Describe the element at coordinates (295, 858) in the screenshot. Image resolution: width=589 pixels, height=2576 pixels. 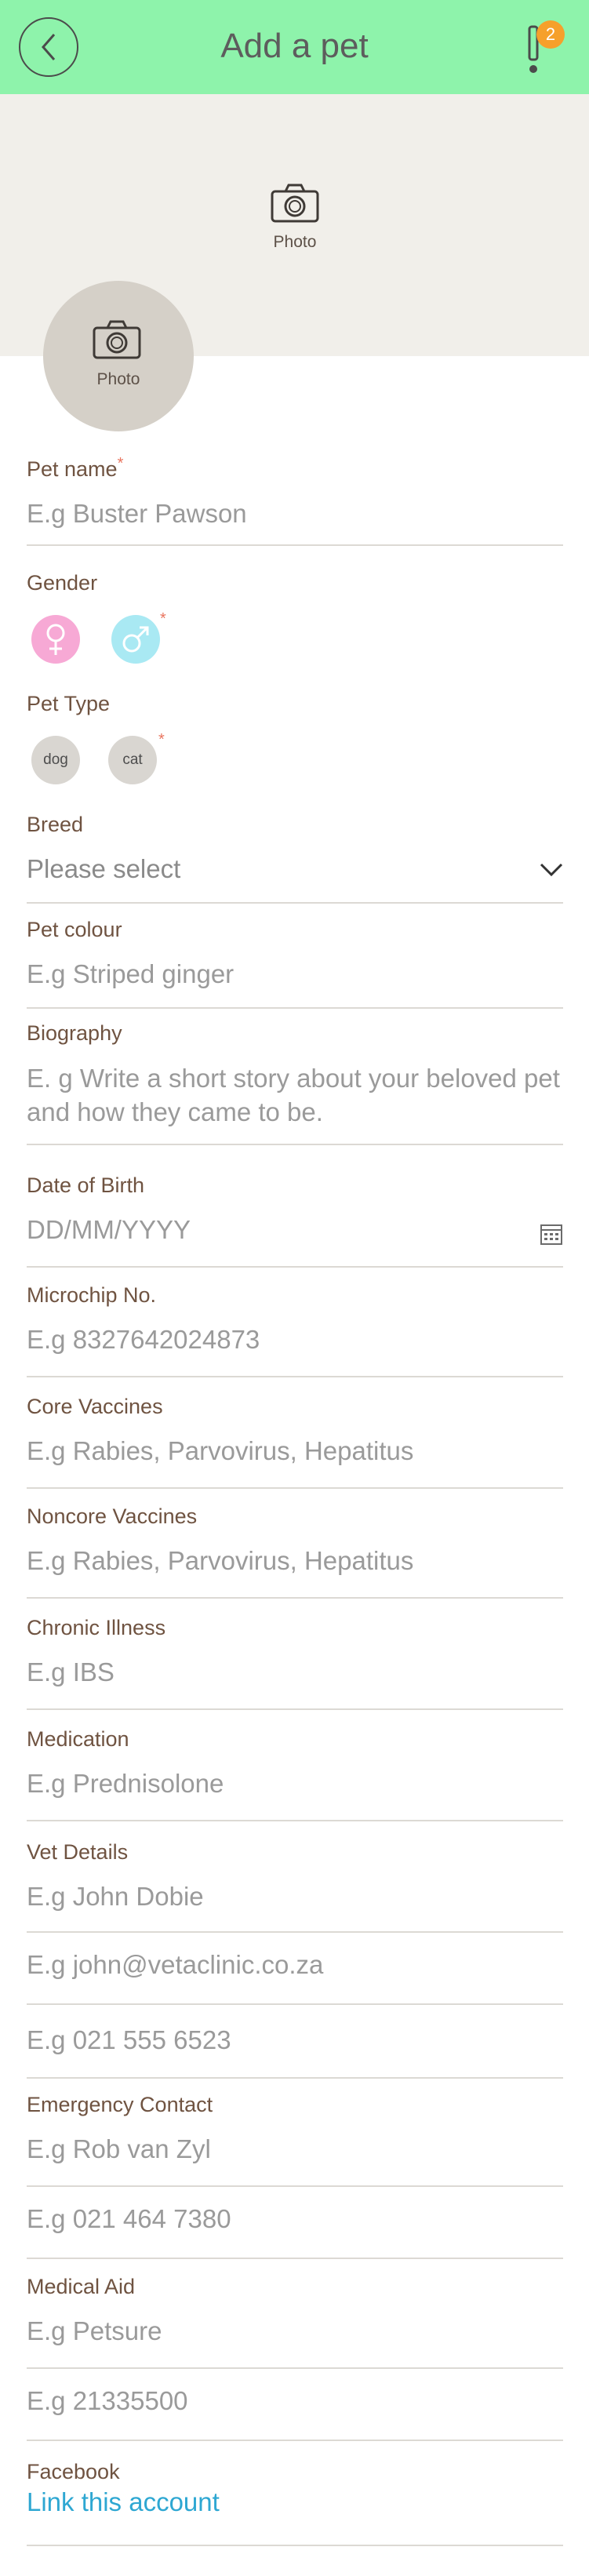
I see `breed-select: Breed Please select` at that location.